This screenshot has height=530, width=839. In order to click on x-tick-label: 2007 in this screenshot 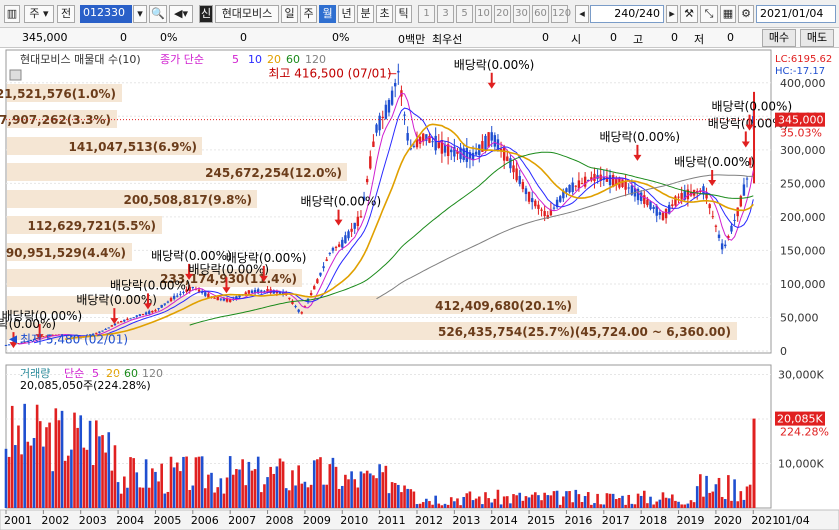, I will do `click(242, 520)`.